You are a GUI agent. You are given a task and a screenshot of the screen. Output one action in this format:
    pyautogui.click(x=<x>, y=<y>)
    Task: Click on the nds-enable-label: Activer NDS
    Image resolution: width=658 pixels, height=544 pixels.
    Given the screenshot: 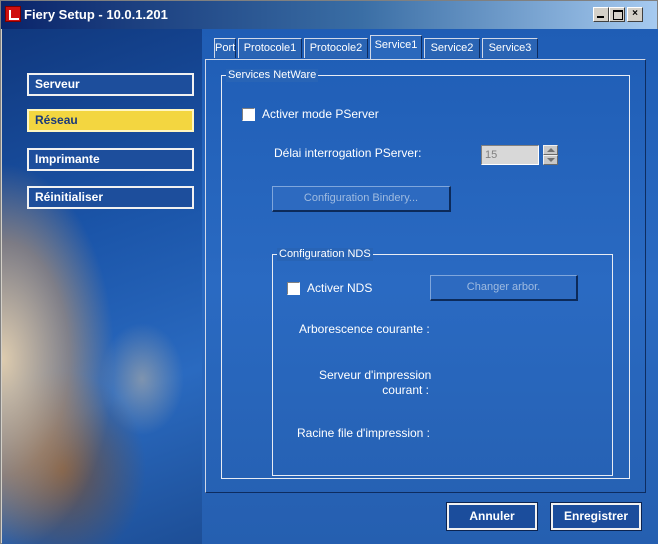 What is the action you would take?
    pyautogui.click(x=340, y=288)
    